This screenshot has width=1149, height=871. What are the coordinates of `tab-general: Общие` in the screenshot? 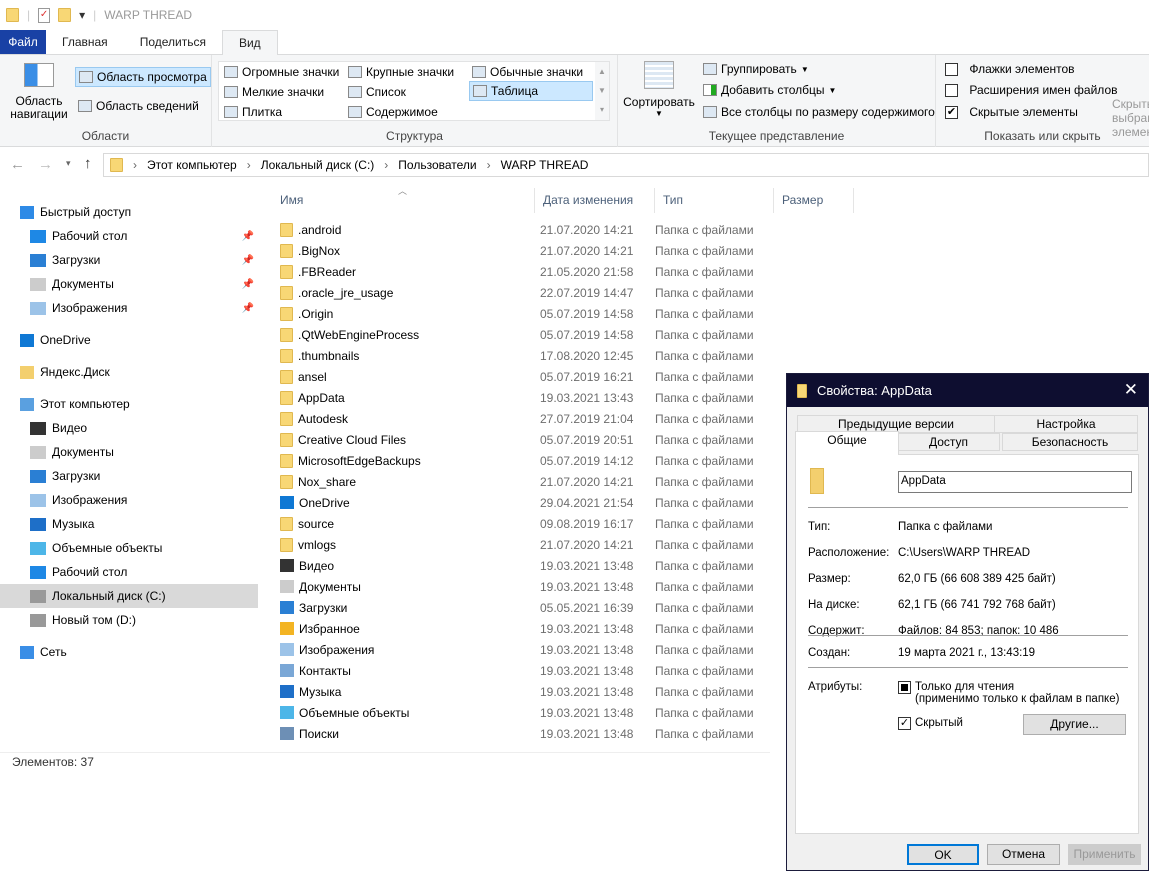 It's located at (847, 443).